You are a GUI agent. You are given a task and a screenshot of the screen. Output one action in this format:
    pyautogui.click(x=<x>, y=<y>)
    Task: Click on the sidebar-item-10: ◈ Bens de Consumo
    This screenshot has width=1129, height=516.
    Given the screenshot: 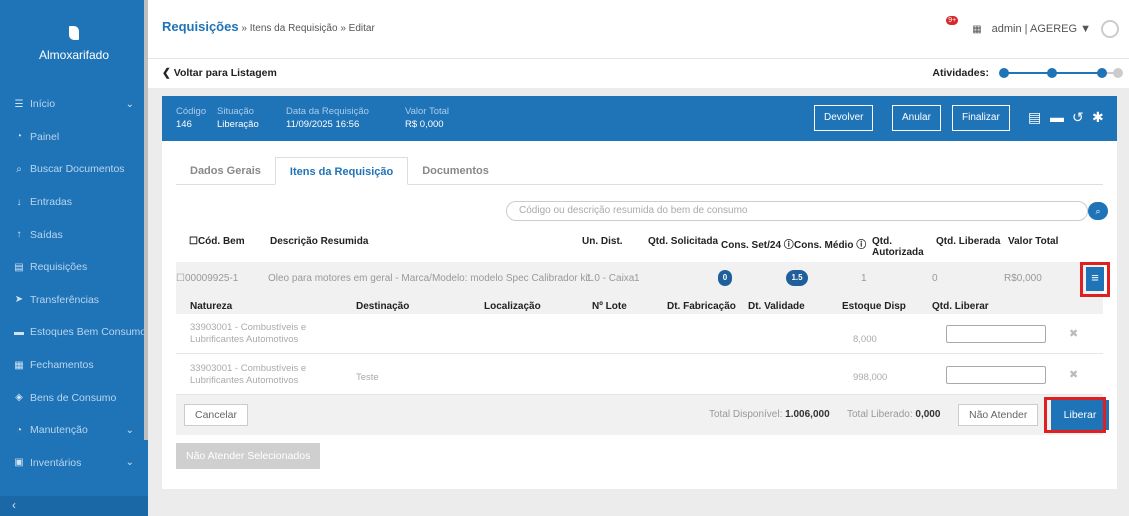 What is the action you would take?
    pyautogui.click(x=74, y=397)
    